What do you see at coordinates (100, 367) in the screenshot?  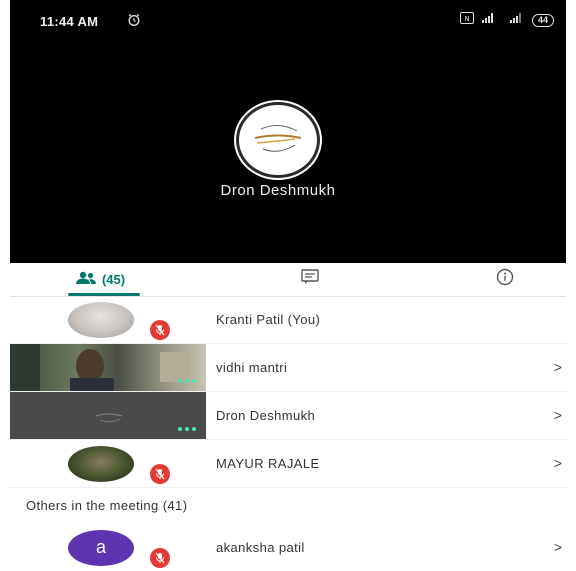 I see `video-frame` at bounding box center [100, 367].